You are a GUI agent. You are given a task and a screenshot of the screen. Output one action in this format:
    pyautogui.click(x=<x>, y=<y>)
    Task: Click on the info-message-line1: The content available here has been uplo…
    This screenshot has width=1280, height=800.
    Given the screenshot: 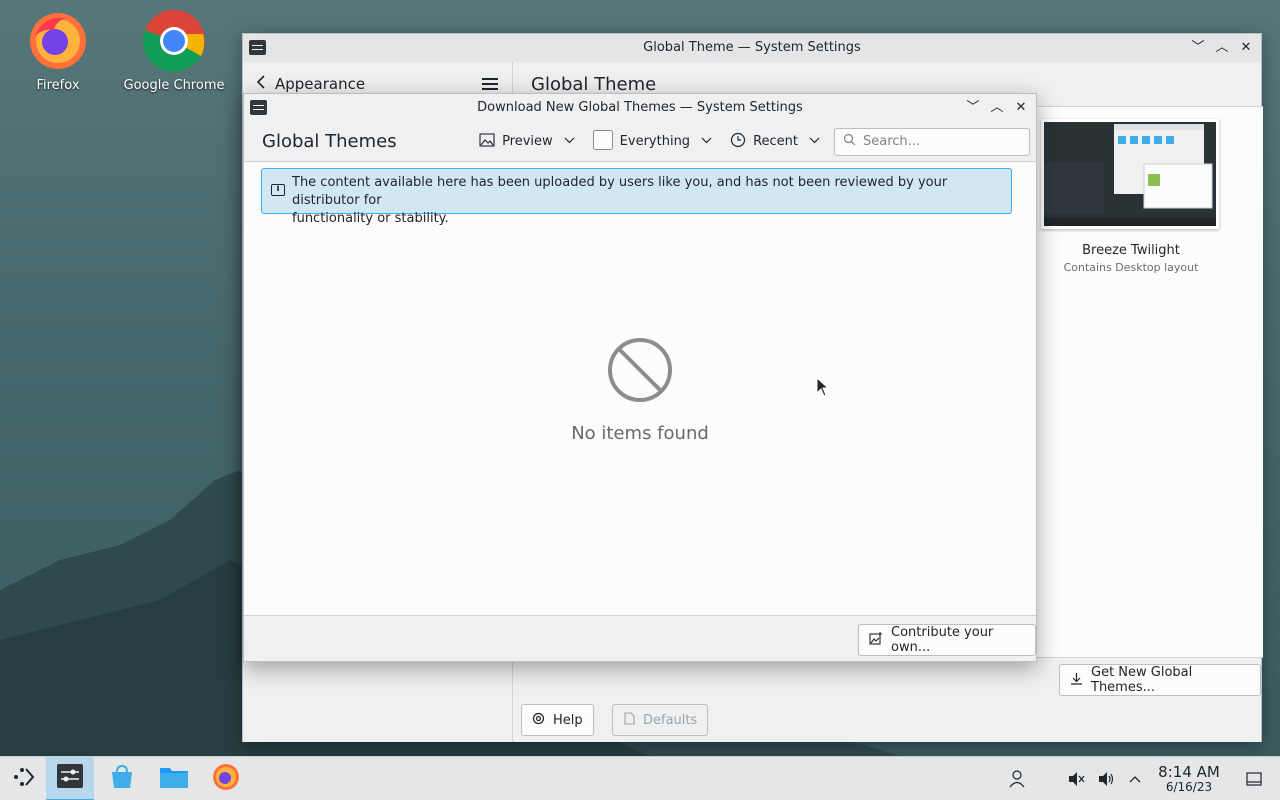 What is the action you would take?
    pyautogui.click(x=620, y=191)
    